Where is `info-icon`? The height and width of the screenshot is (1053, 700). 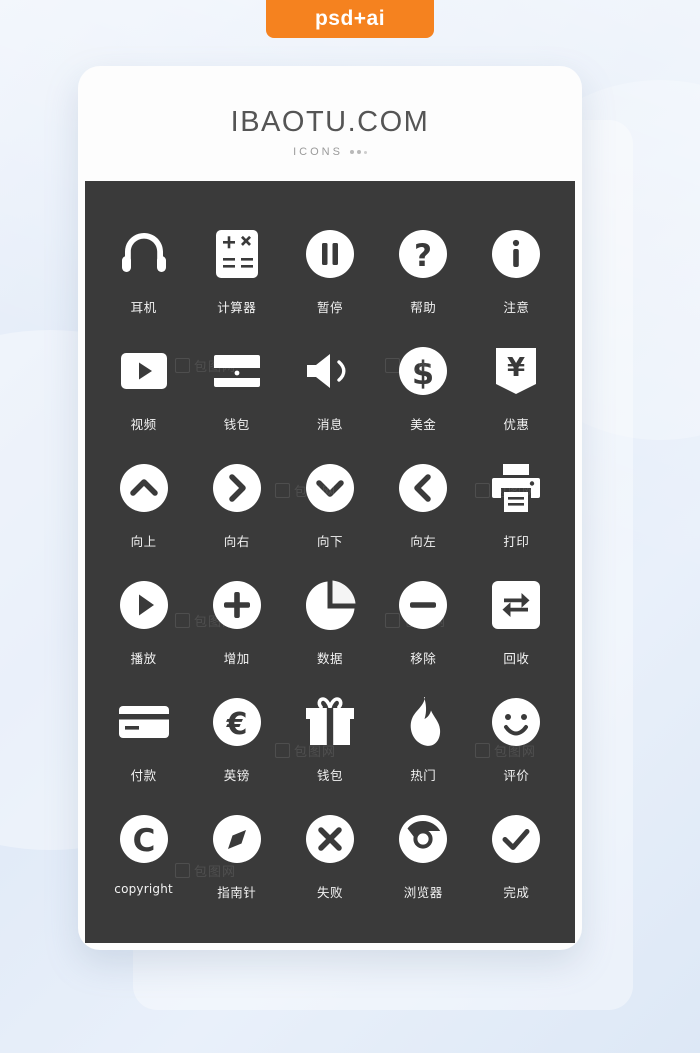 info-icon is located at coordinates (516, 254).